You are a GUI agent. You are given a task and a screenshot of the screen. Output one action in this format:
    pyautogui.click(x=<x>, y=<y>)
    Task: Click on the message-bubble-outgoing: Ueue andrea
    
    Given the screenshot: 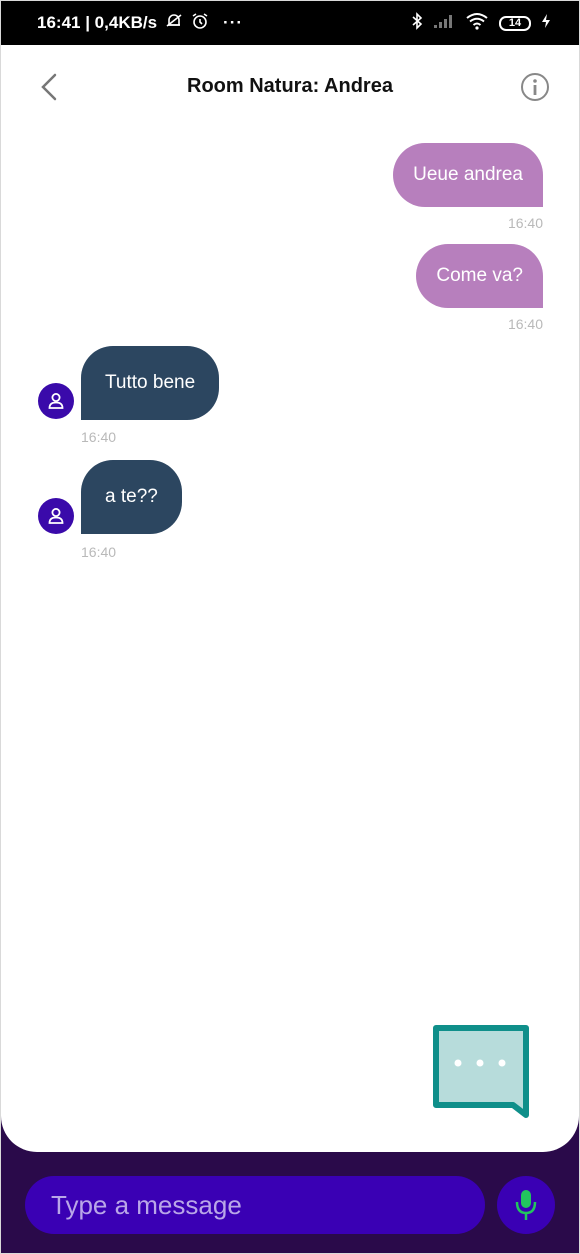 What is the action you would take?
    pyautogui.click(x=468, y=175)
    